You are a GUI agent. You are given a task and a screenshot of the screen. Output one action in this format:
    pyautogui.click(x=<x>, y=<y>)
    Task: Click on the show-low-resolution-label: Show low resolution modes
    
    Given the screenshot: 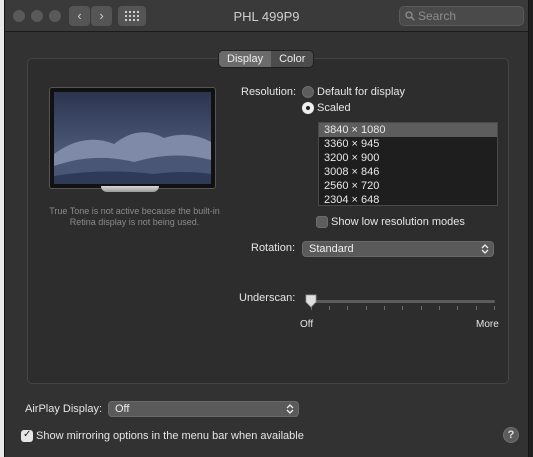 What is the action you would take?
    pyautogui.click(x=398, y=222)
    